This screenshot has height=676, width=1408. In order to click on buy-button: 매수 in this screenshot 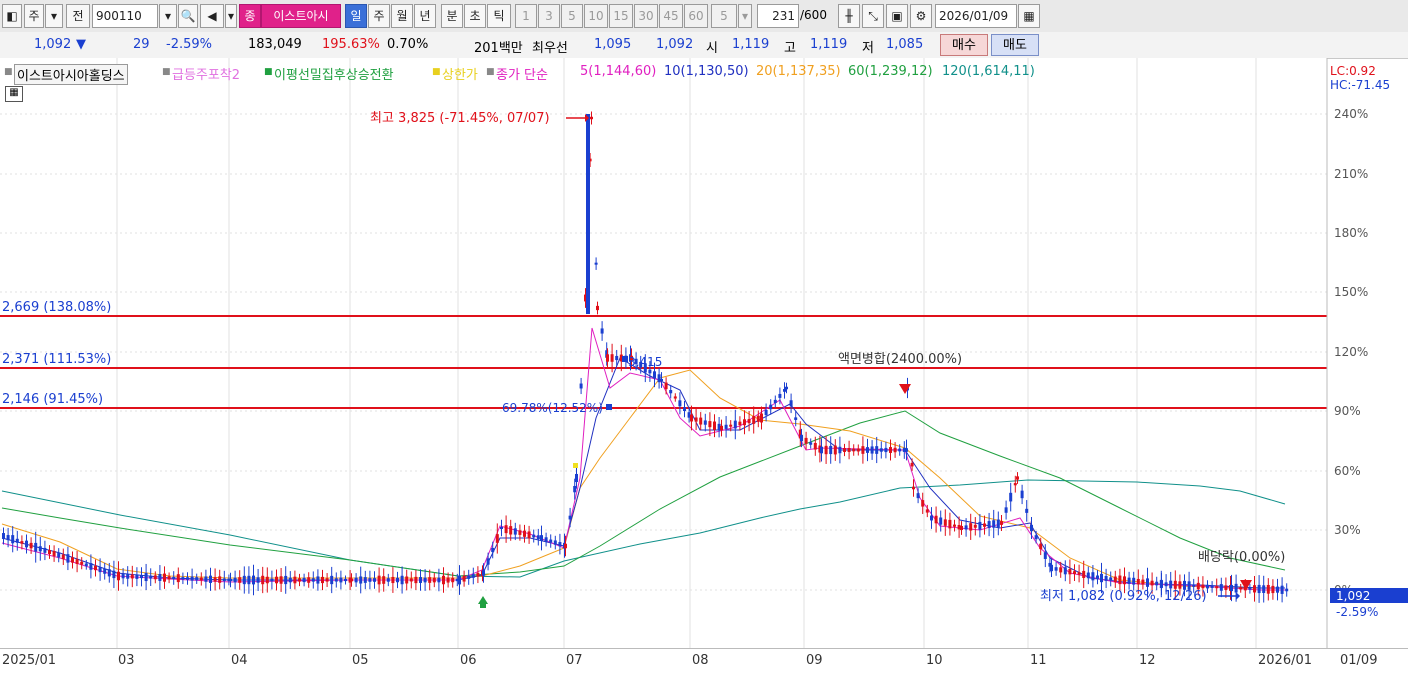, I will do `click(964, 45)`.